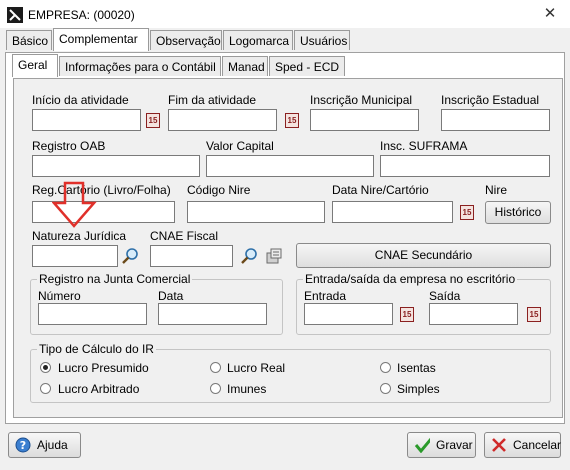  Describe the element at coordinates (422, 445) in the screenshot. I see `checkmark-icon` at that location.